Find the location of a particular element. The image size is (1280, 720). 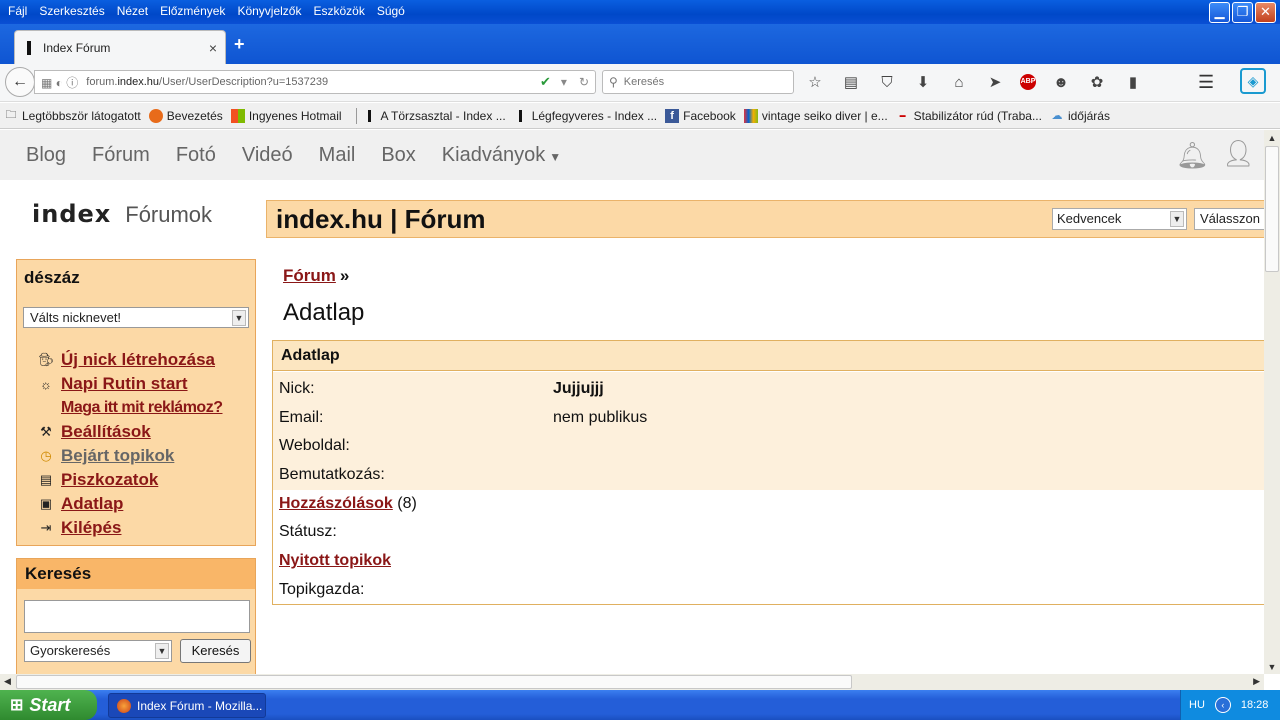

scroll-down-icon: ▼ is located at coordinates (1272, 667).